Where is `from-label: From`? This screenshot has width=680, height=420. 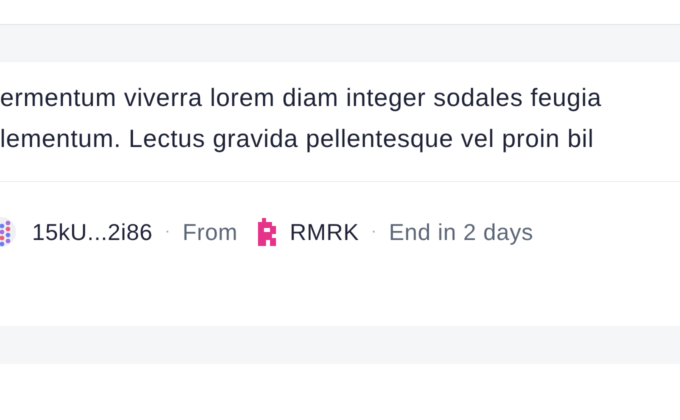 from-label: From is located at coordinates (210, 232).